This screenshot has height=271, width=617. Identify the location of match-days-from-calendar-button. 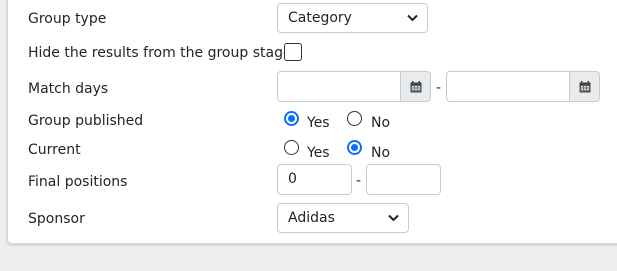
(416, 86).